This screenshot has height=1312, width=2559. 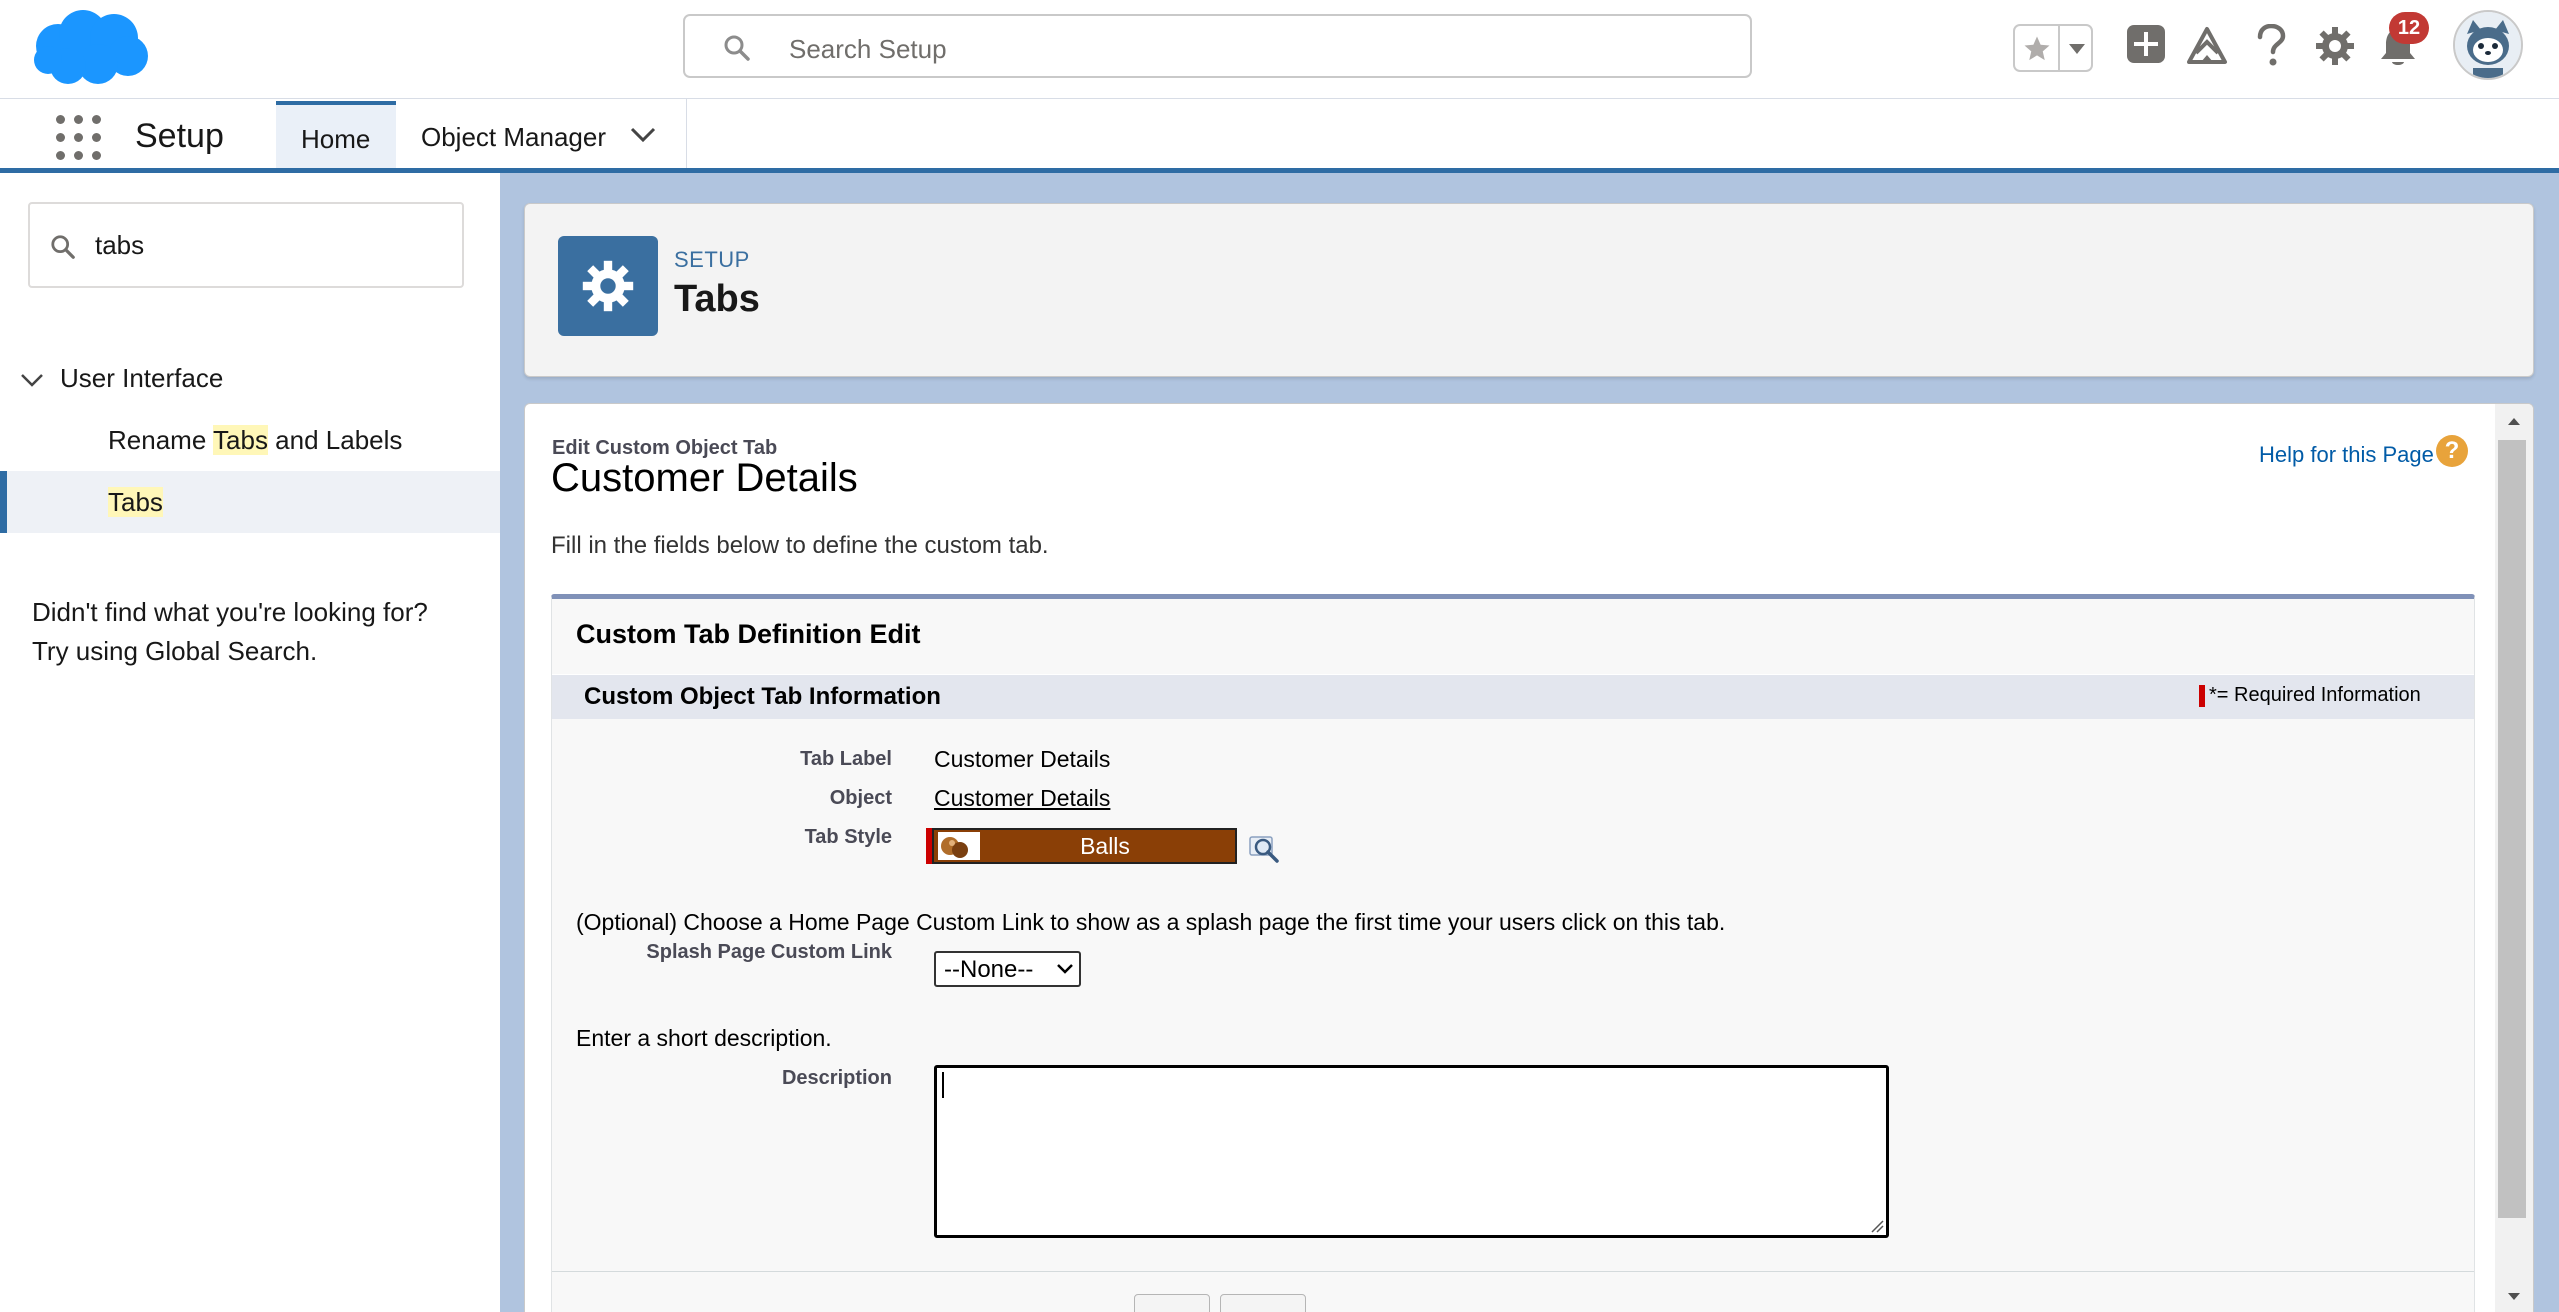 What do you see at coordinates (179, 136) in the screenshot?
I see `app-name: Setup` at bounding box center [179, 136].